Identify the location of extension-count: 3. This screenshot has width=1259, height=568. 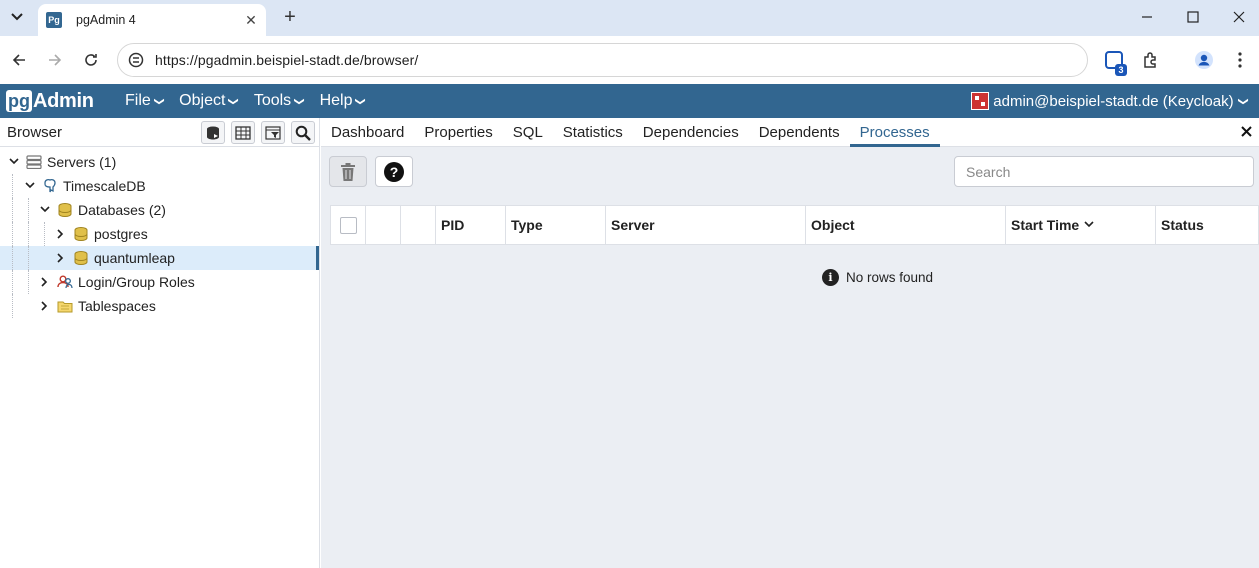
(1121, 70).